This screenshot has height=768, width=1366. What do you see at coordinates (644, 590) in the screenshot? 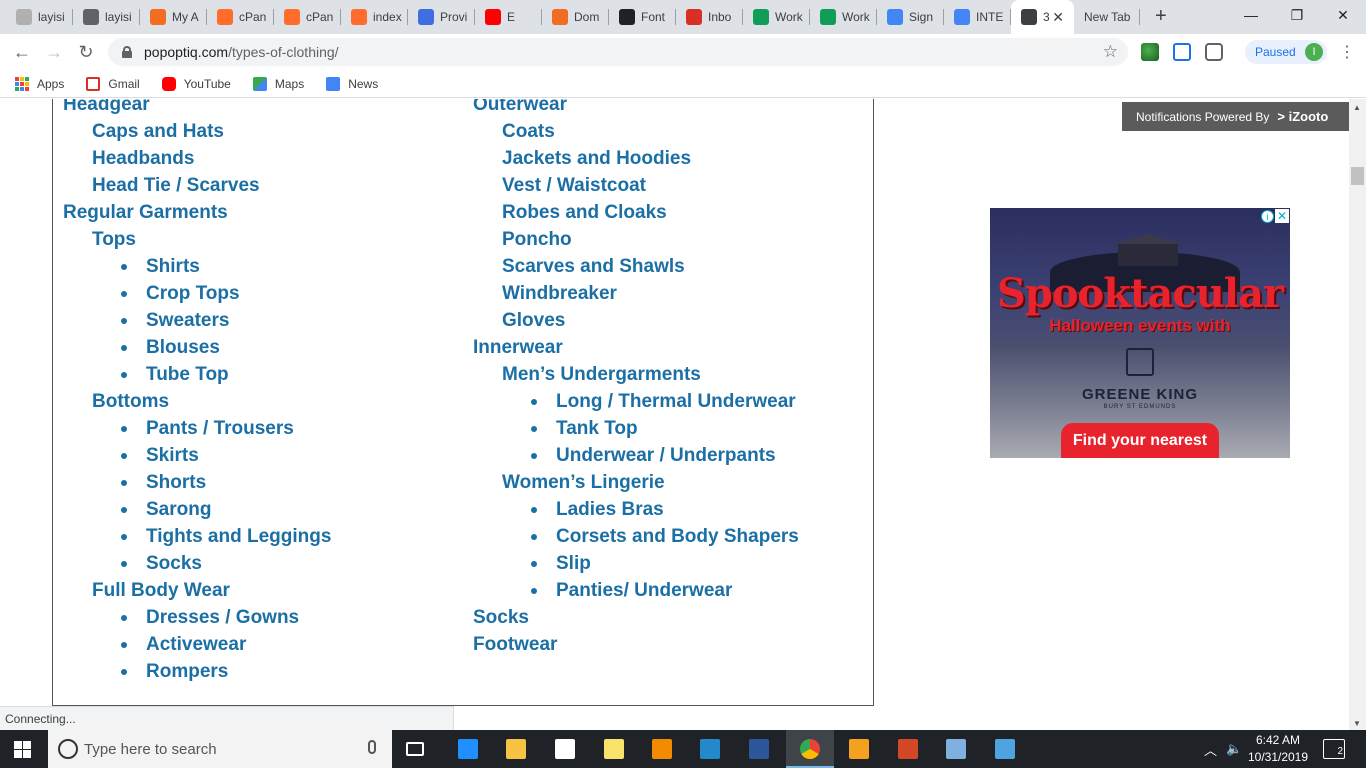
I see `list-item-link: Panties/ Underwear` at bounding box center [644, 590].